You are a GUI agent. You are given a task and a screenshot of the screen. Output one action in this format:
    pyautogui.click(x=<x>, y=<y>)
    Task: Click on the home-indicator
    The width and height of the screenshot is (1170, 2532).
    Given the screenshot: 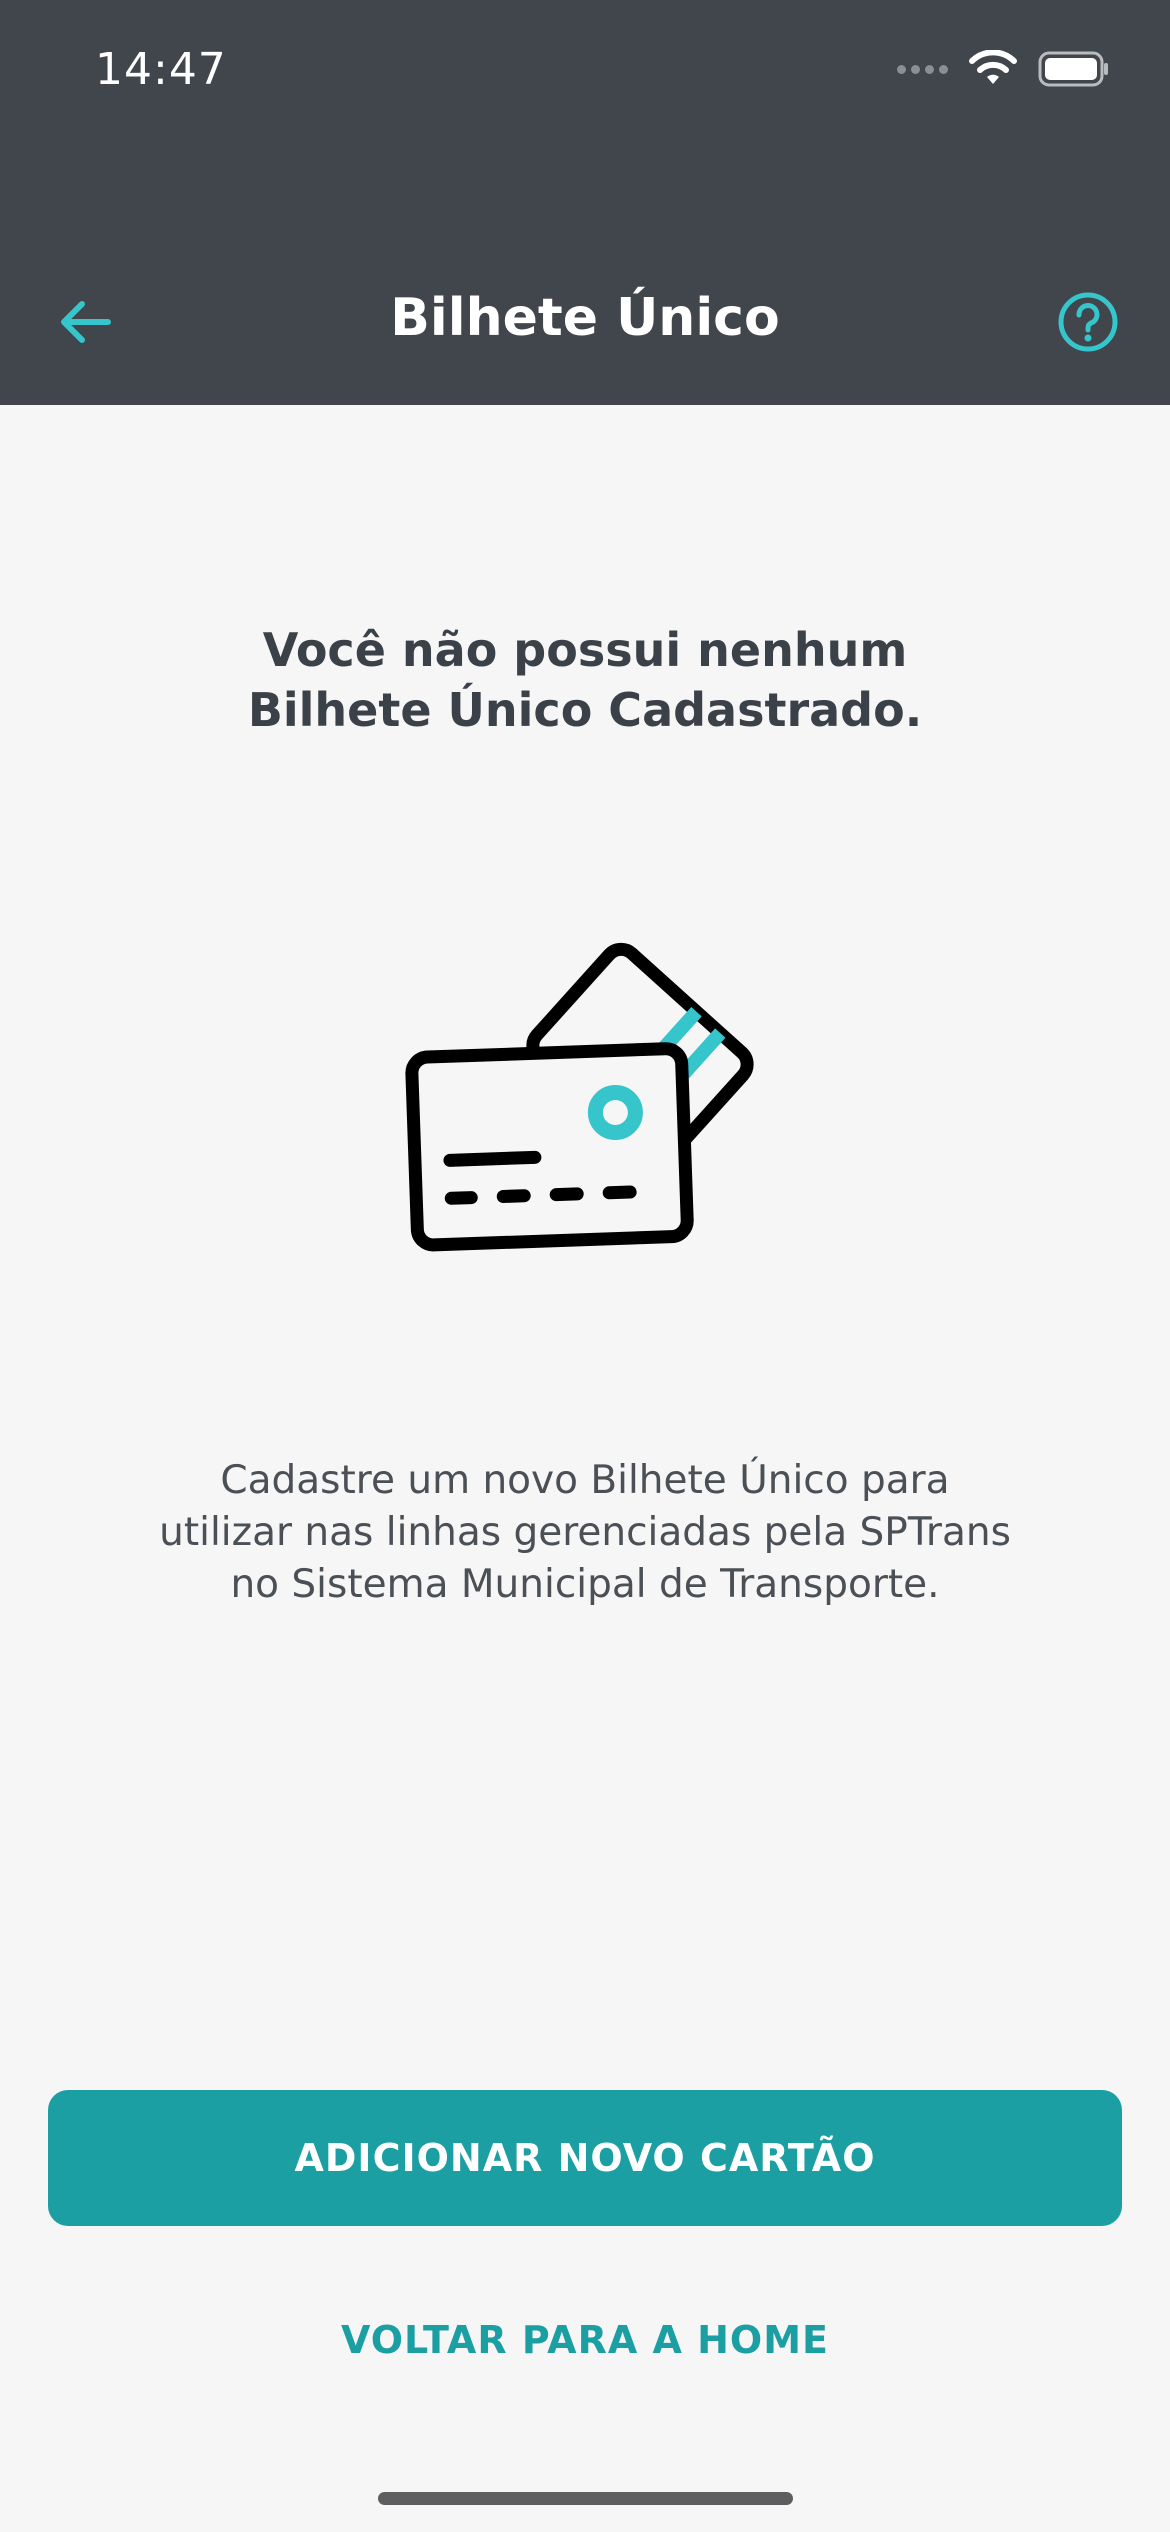 What is the action you would take?
    pyautogui.click(x=585, y=2498)
    